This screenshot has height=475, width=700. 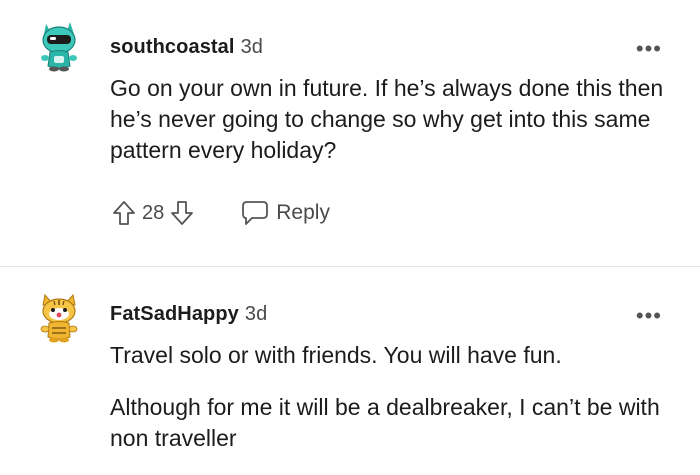 I want to click on downvote-button, so click(x=182, y=213).